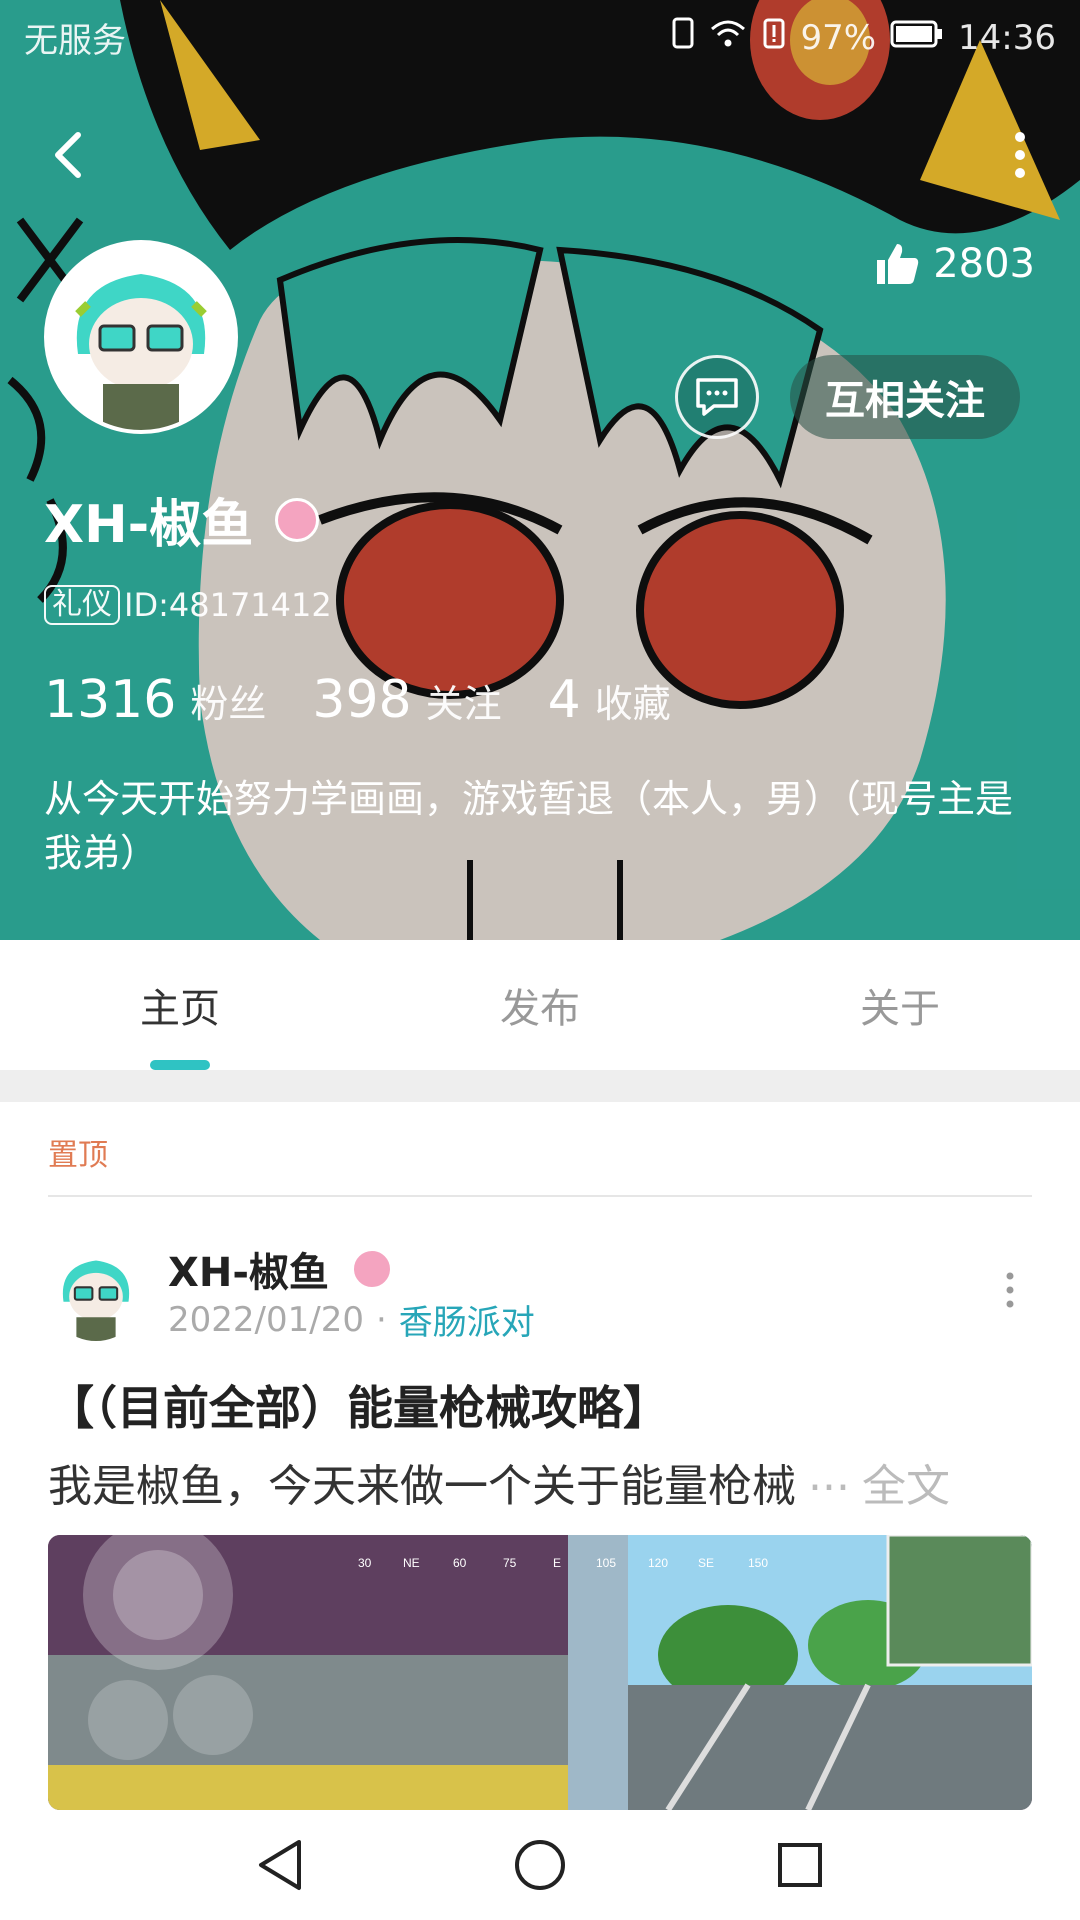 The width and height of the screenshot is (1080, 1920). What do you see at coordinates (540, 1196) in the screenshot?
I see `card-divider` at bounding box center [540, 1196].